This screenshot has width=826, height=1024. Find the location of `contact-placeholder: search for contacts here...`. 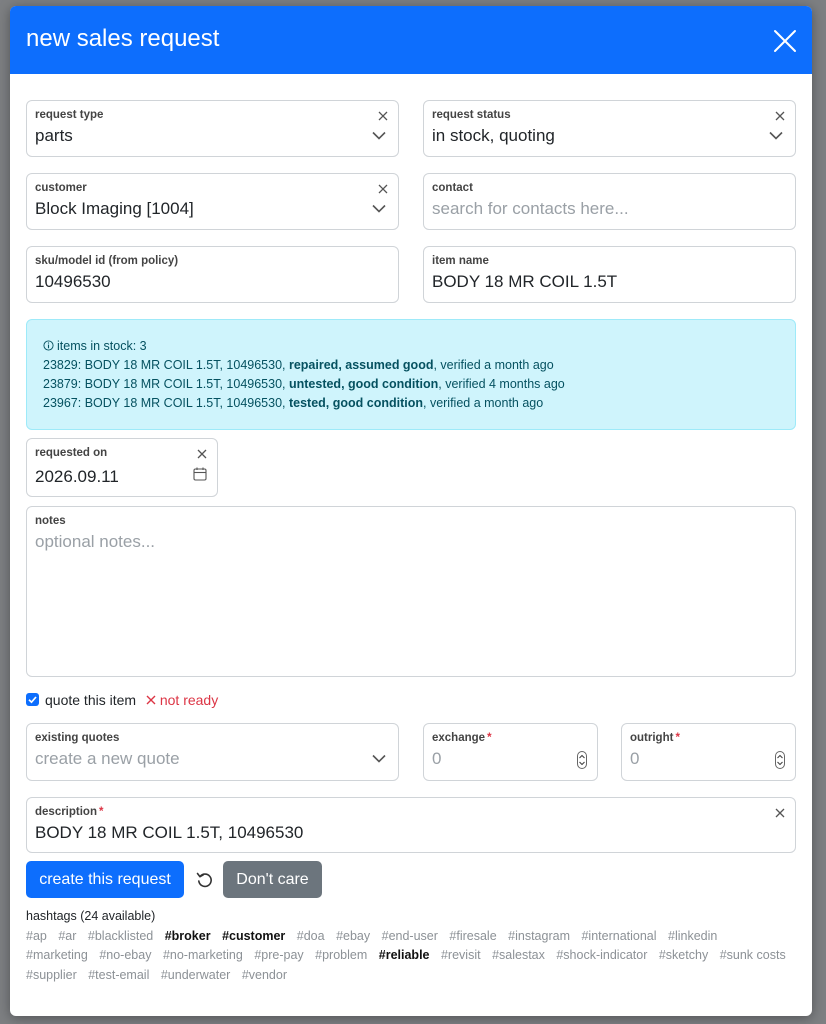

contact-placeholder: search for contacts here... is located at coordinates (530, 208).